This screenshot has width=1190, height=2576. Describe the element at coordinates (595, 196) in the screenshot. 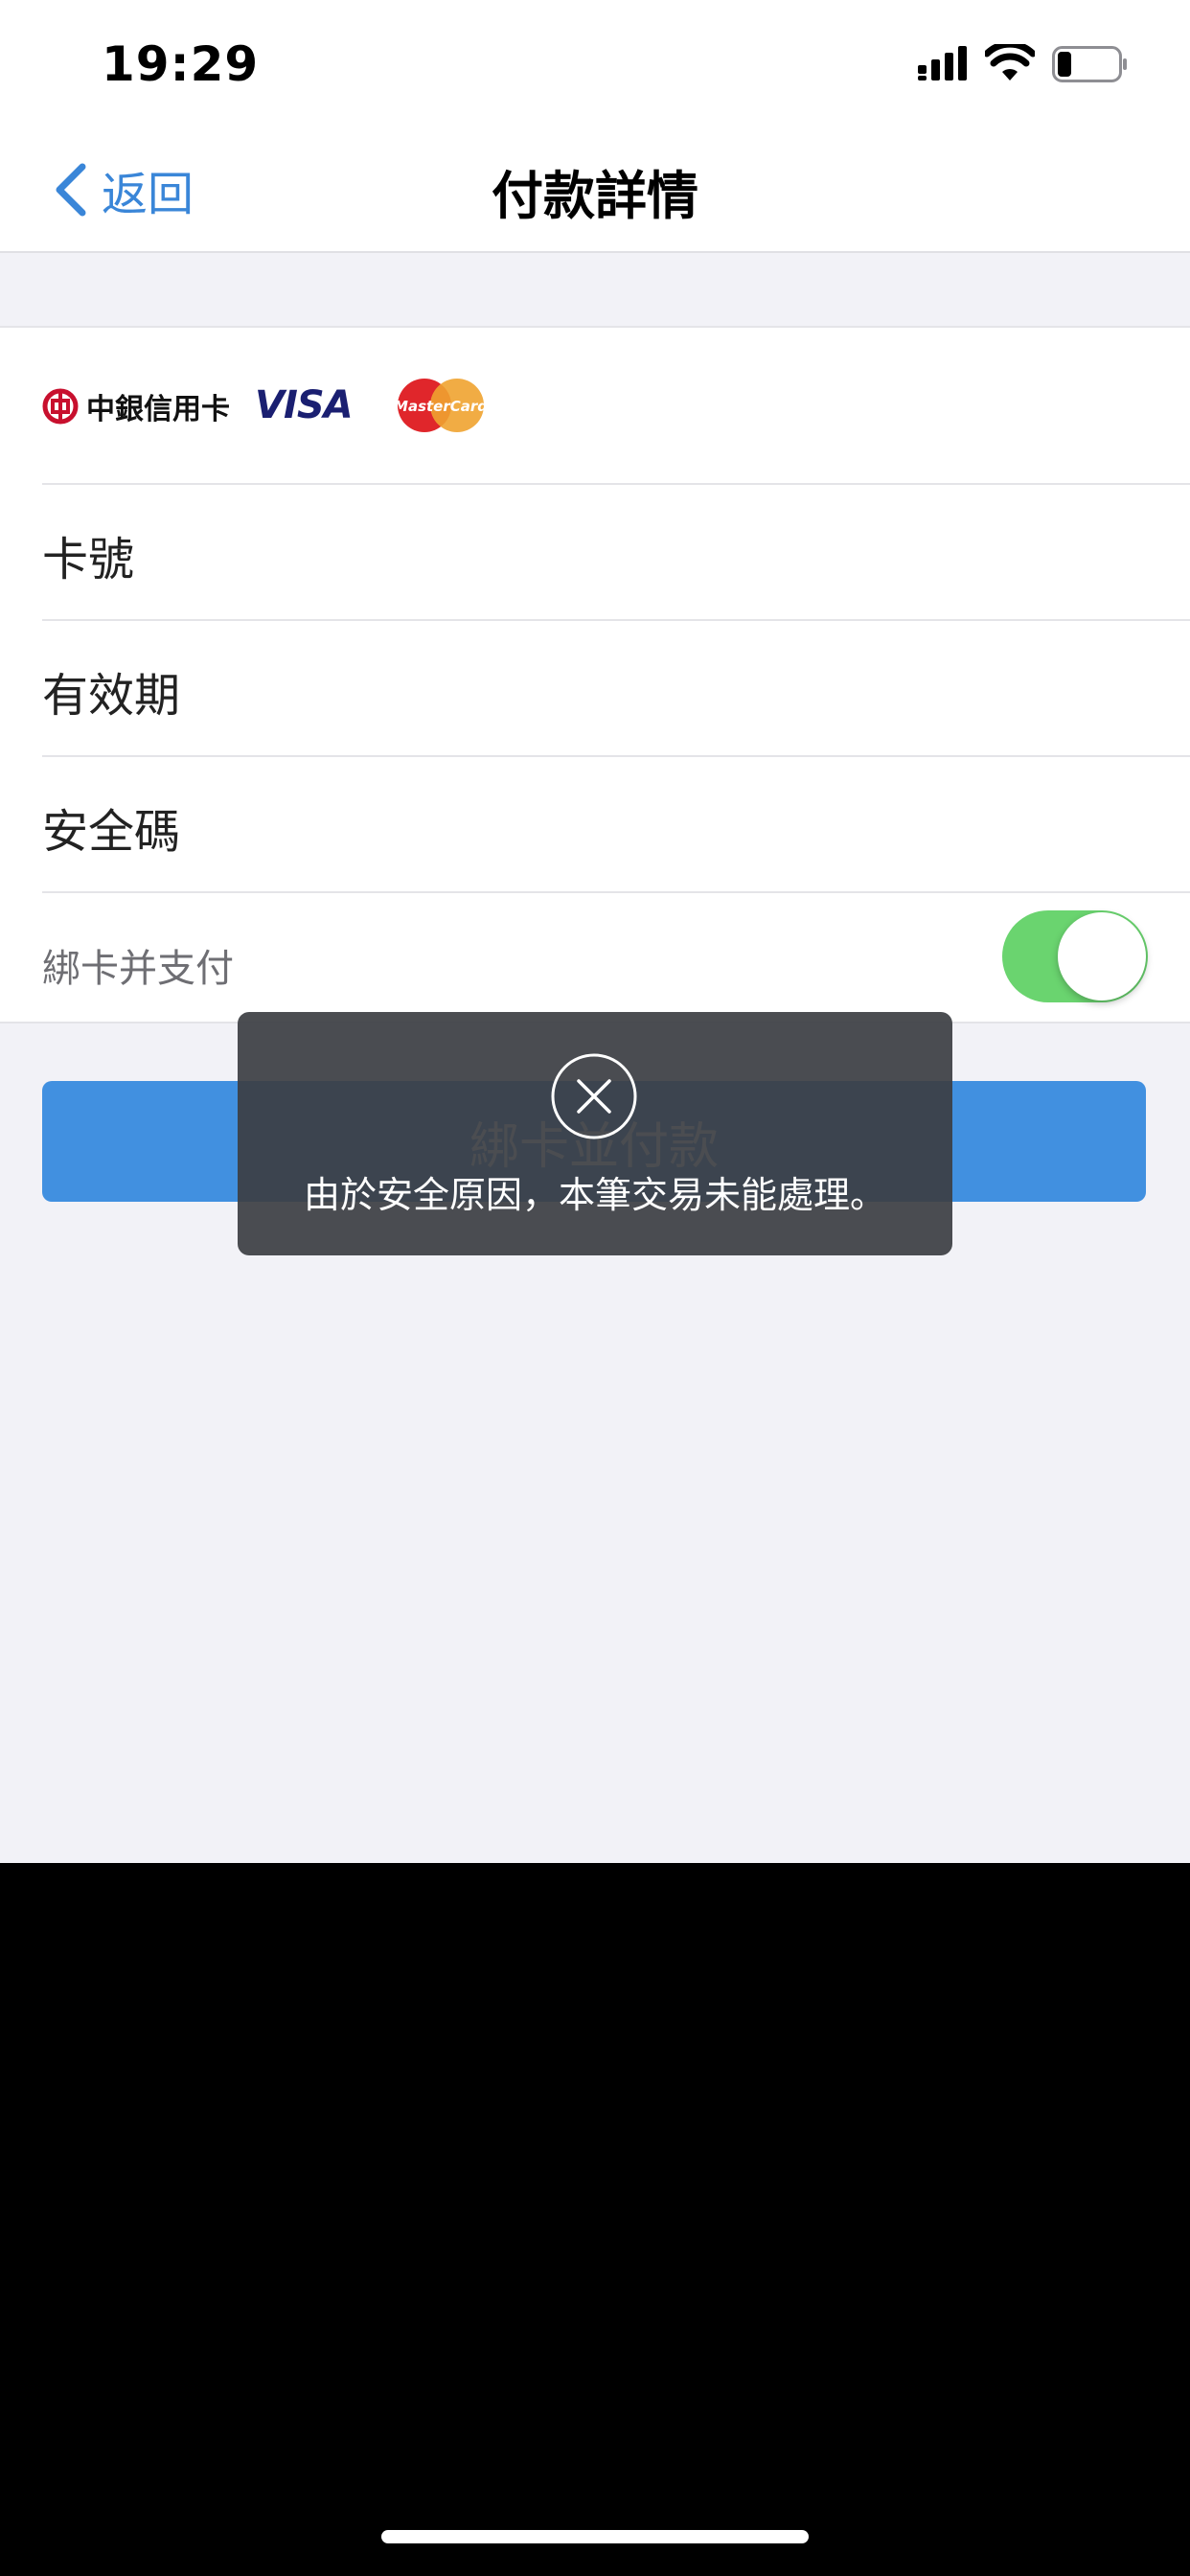

I see `page-title: 付款詳情` at that location.